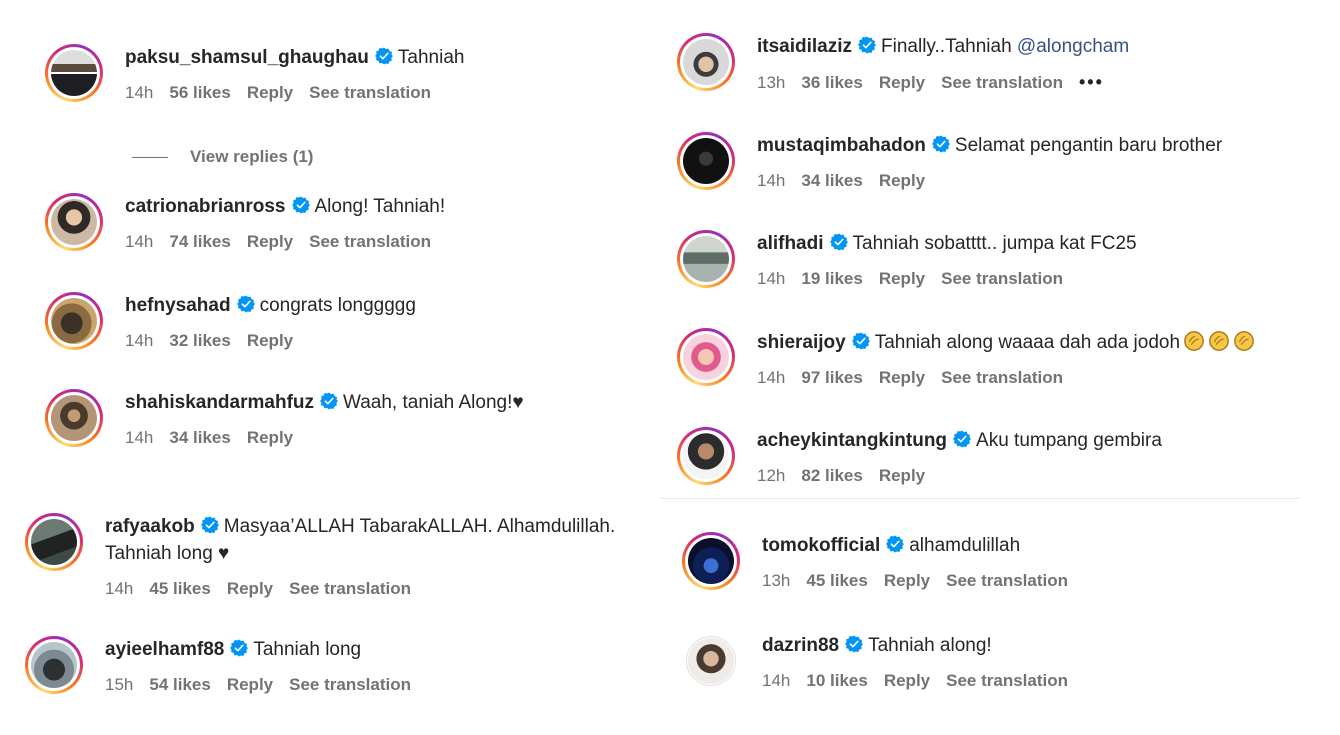 Image resolution: width=1340 pixels, height=735 pixels. What do you see at coordinates (337, 305) in the screenshot?
I see `comment-text: congrats longgggg` at bounding box center [337, 305].